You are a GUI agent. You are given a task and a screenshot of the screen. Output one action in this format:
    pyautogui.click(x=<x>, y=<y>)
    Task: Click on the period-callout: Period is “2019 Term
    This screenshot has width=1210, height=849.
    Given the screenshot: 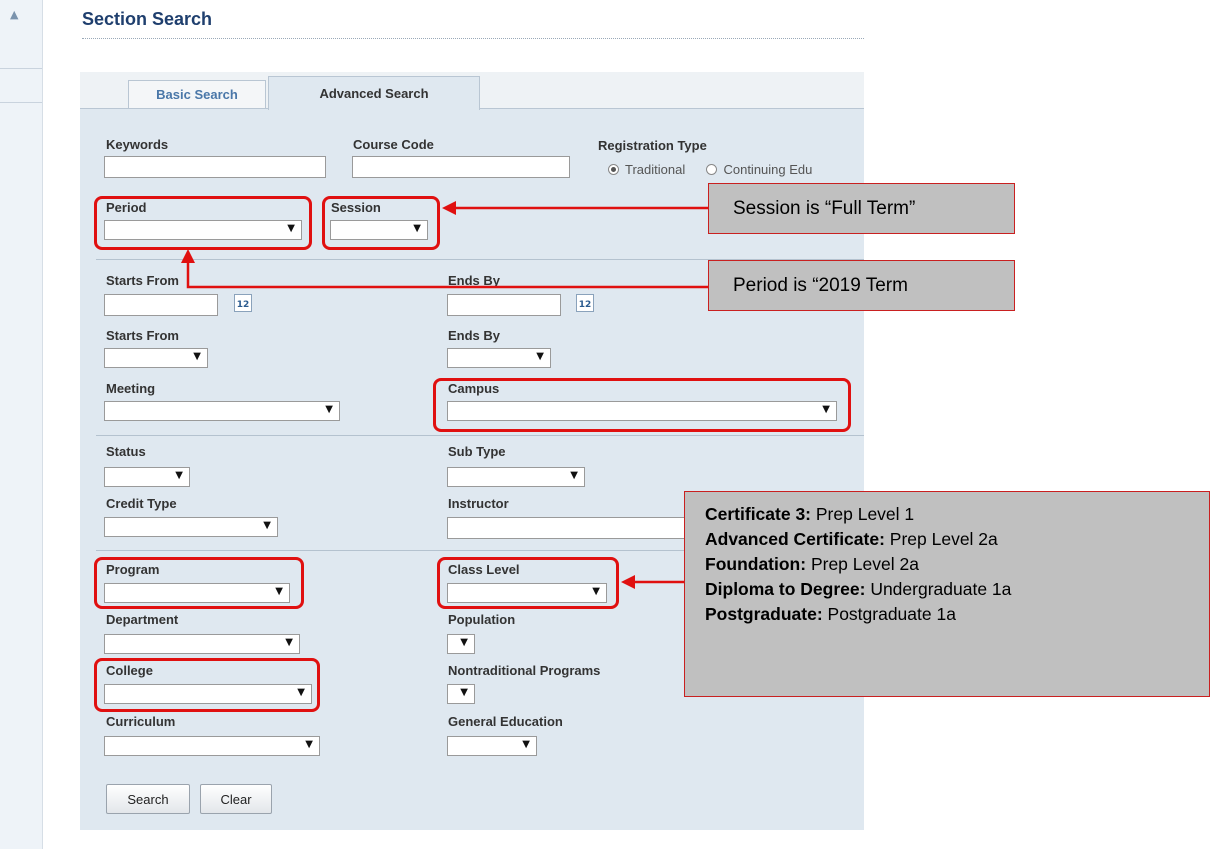 What is the action you would take?
    pyautogui.click(x=861, y=285)
    